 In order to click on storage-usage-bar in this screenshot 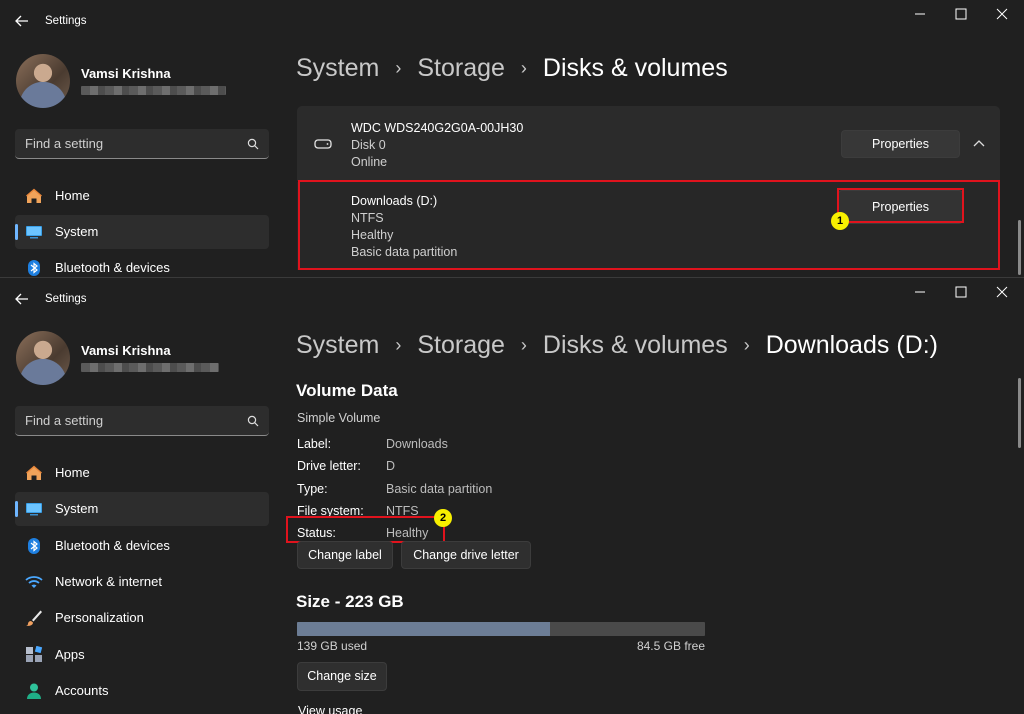, I will do `click(501, 629)`.